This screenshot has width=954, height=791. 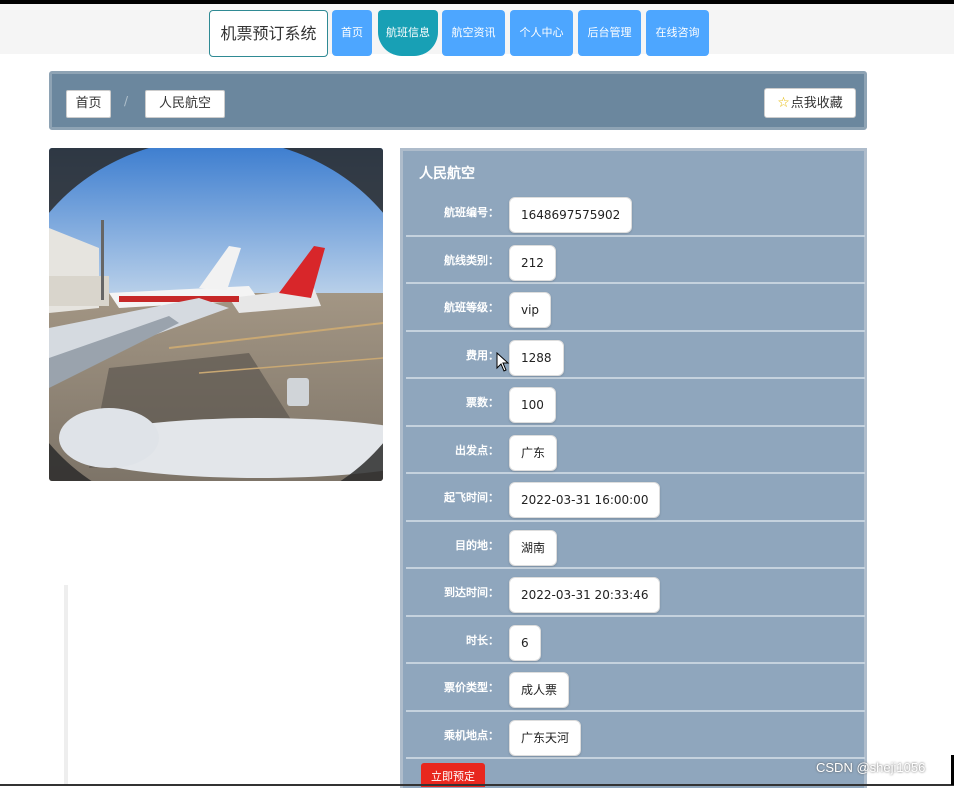 What do you see at coordinates (532, 405) in the screenshot?
I see `field-value: 100` at bounding box center [532, 405].